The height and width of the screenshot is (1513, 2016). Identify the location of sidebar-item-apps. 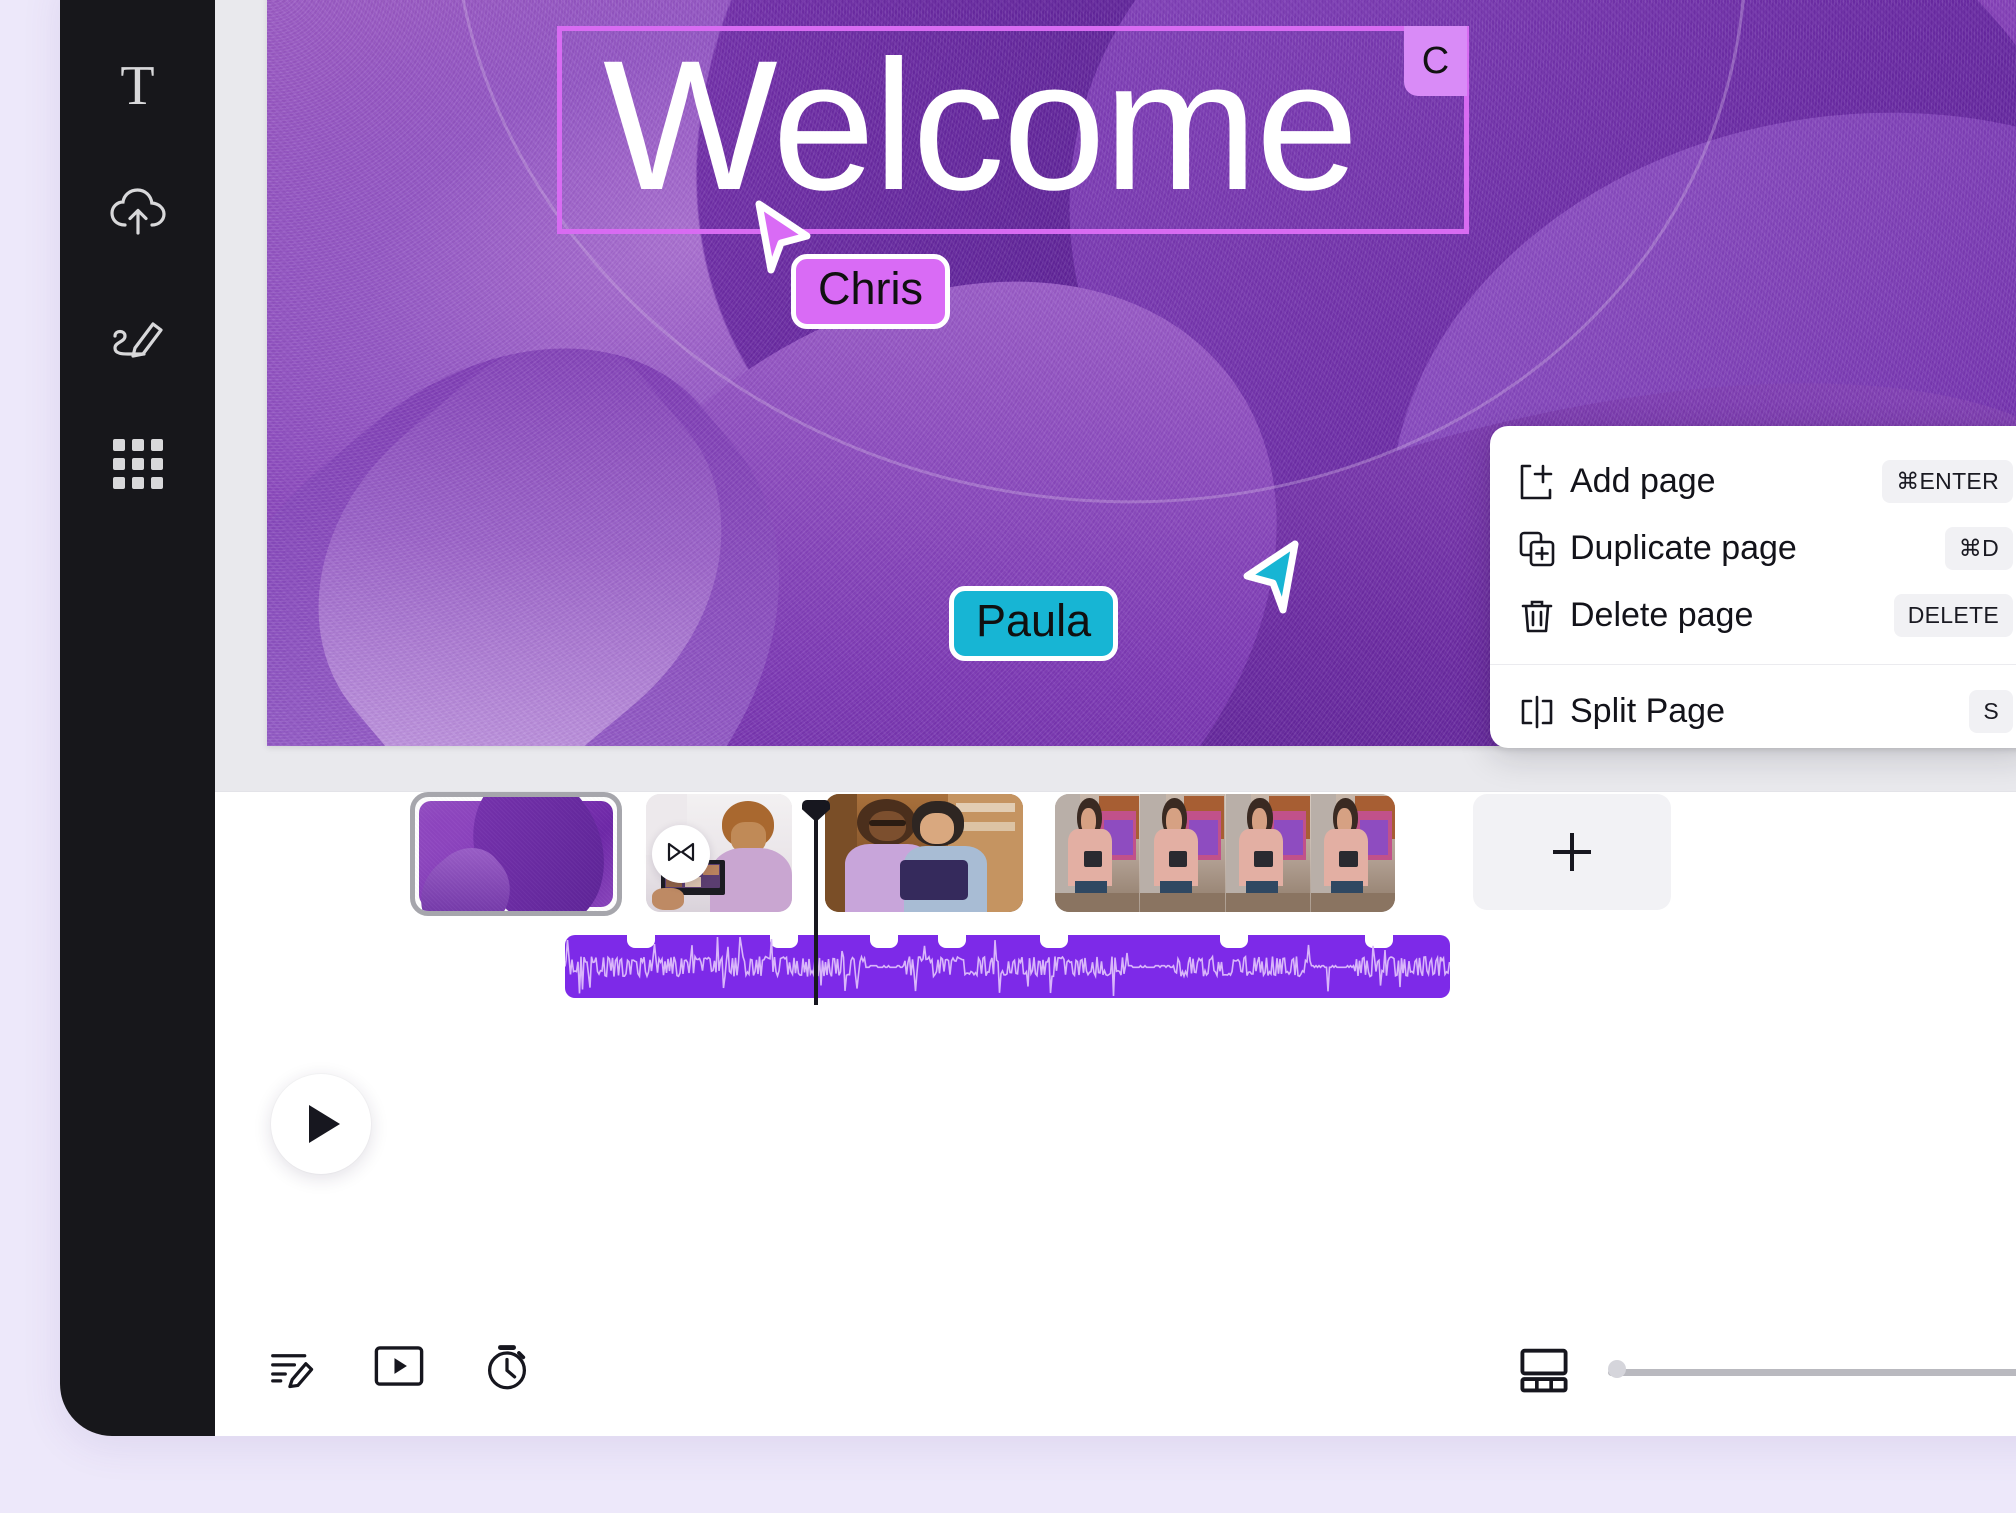
(138, 464).